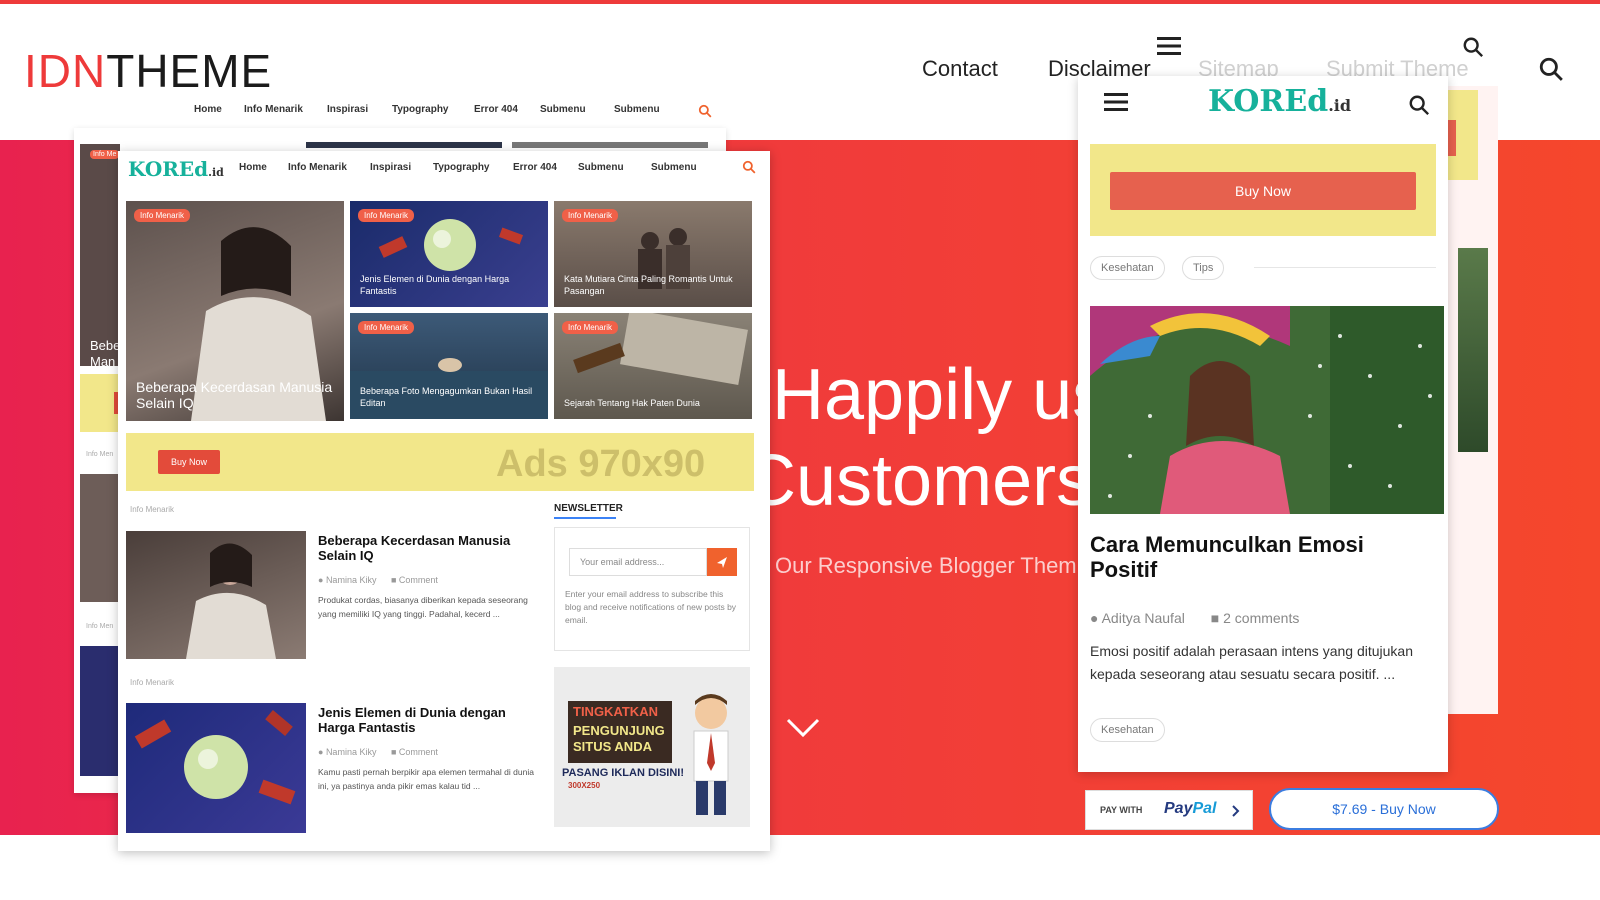 The width and height of the screenshot is (1600, 900). Describe the element at coordinates (1203, 268) in the screenshot. I see `tag-tips: Tips` at that location.